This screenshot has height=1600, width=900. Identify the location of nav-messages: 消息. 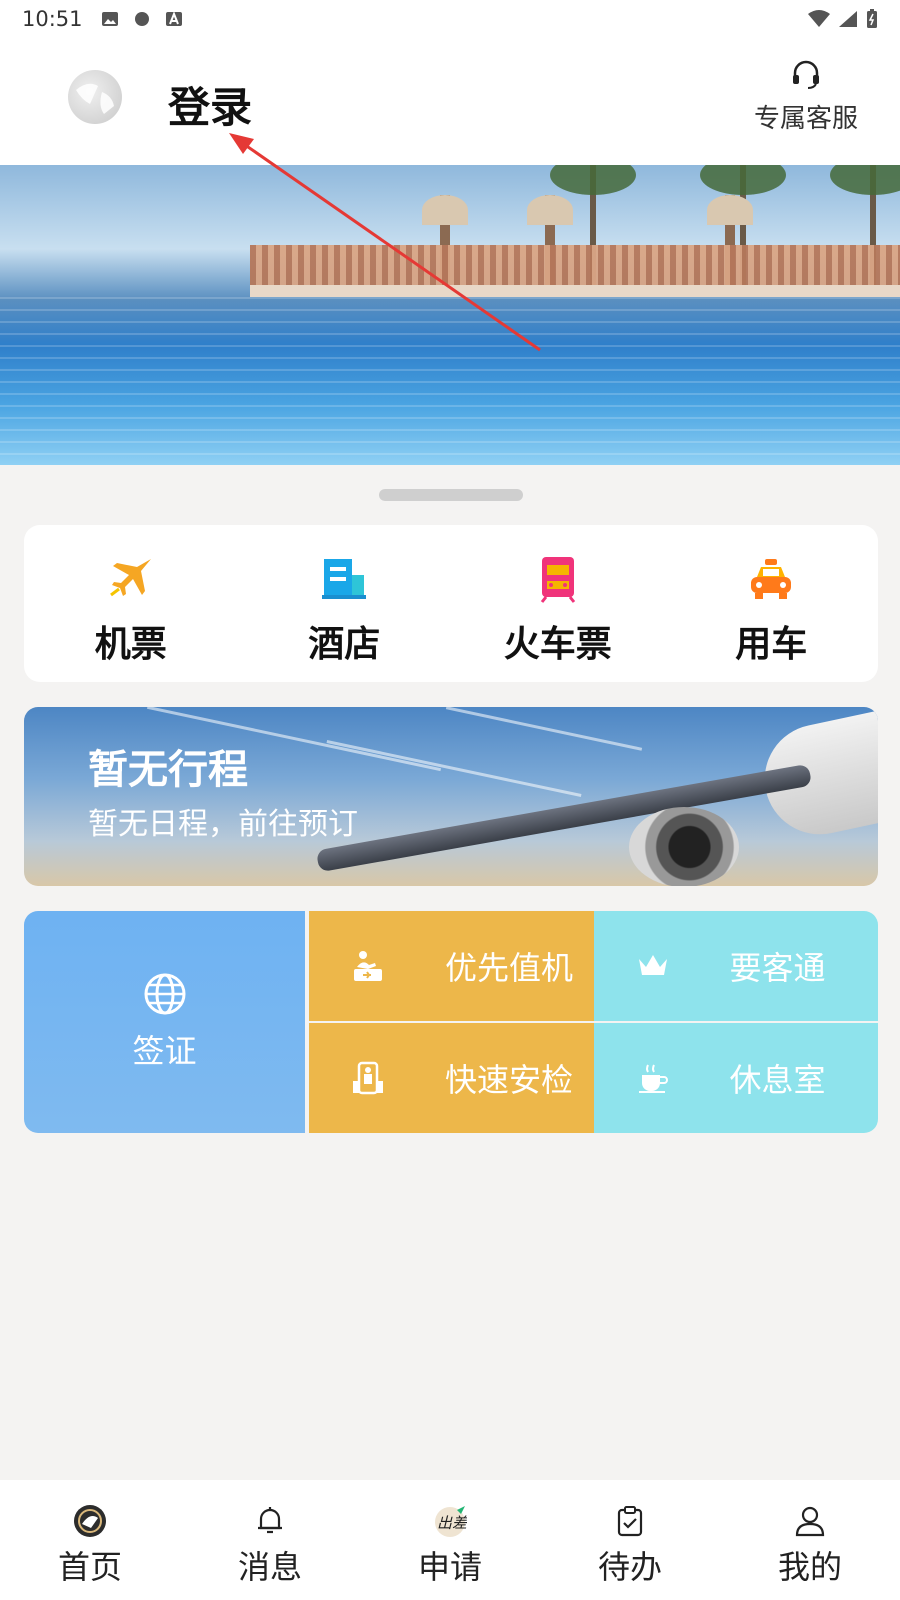
(270, 1540).